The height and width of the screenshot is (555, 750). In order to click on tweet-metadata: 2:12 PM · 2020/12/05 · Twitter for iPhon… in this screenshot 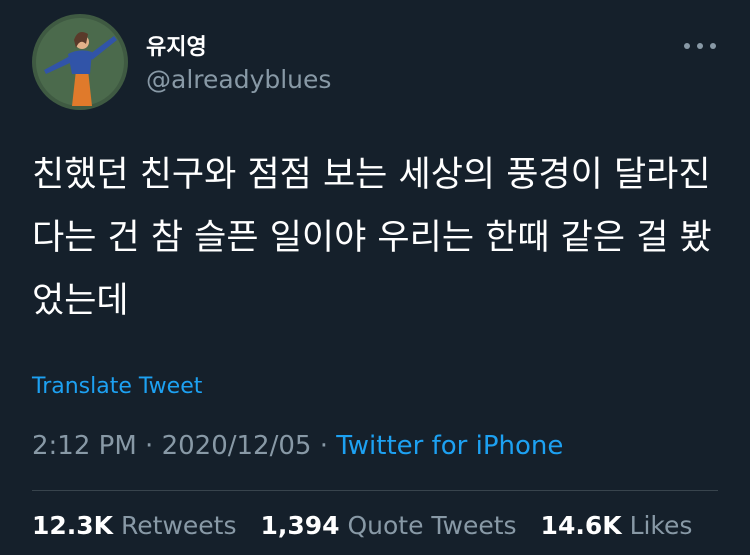, I will do `click(297, 446)`.